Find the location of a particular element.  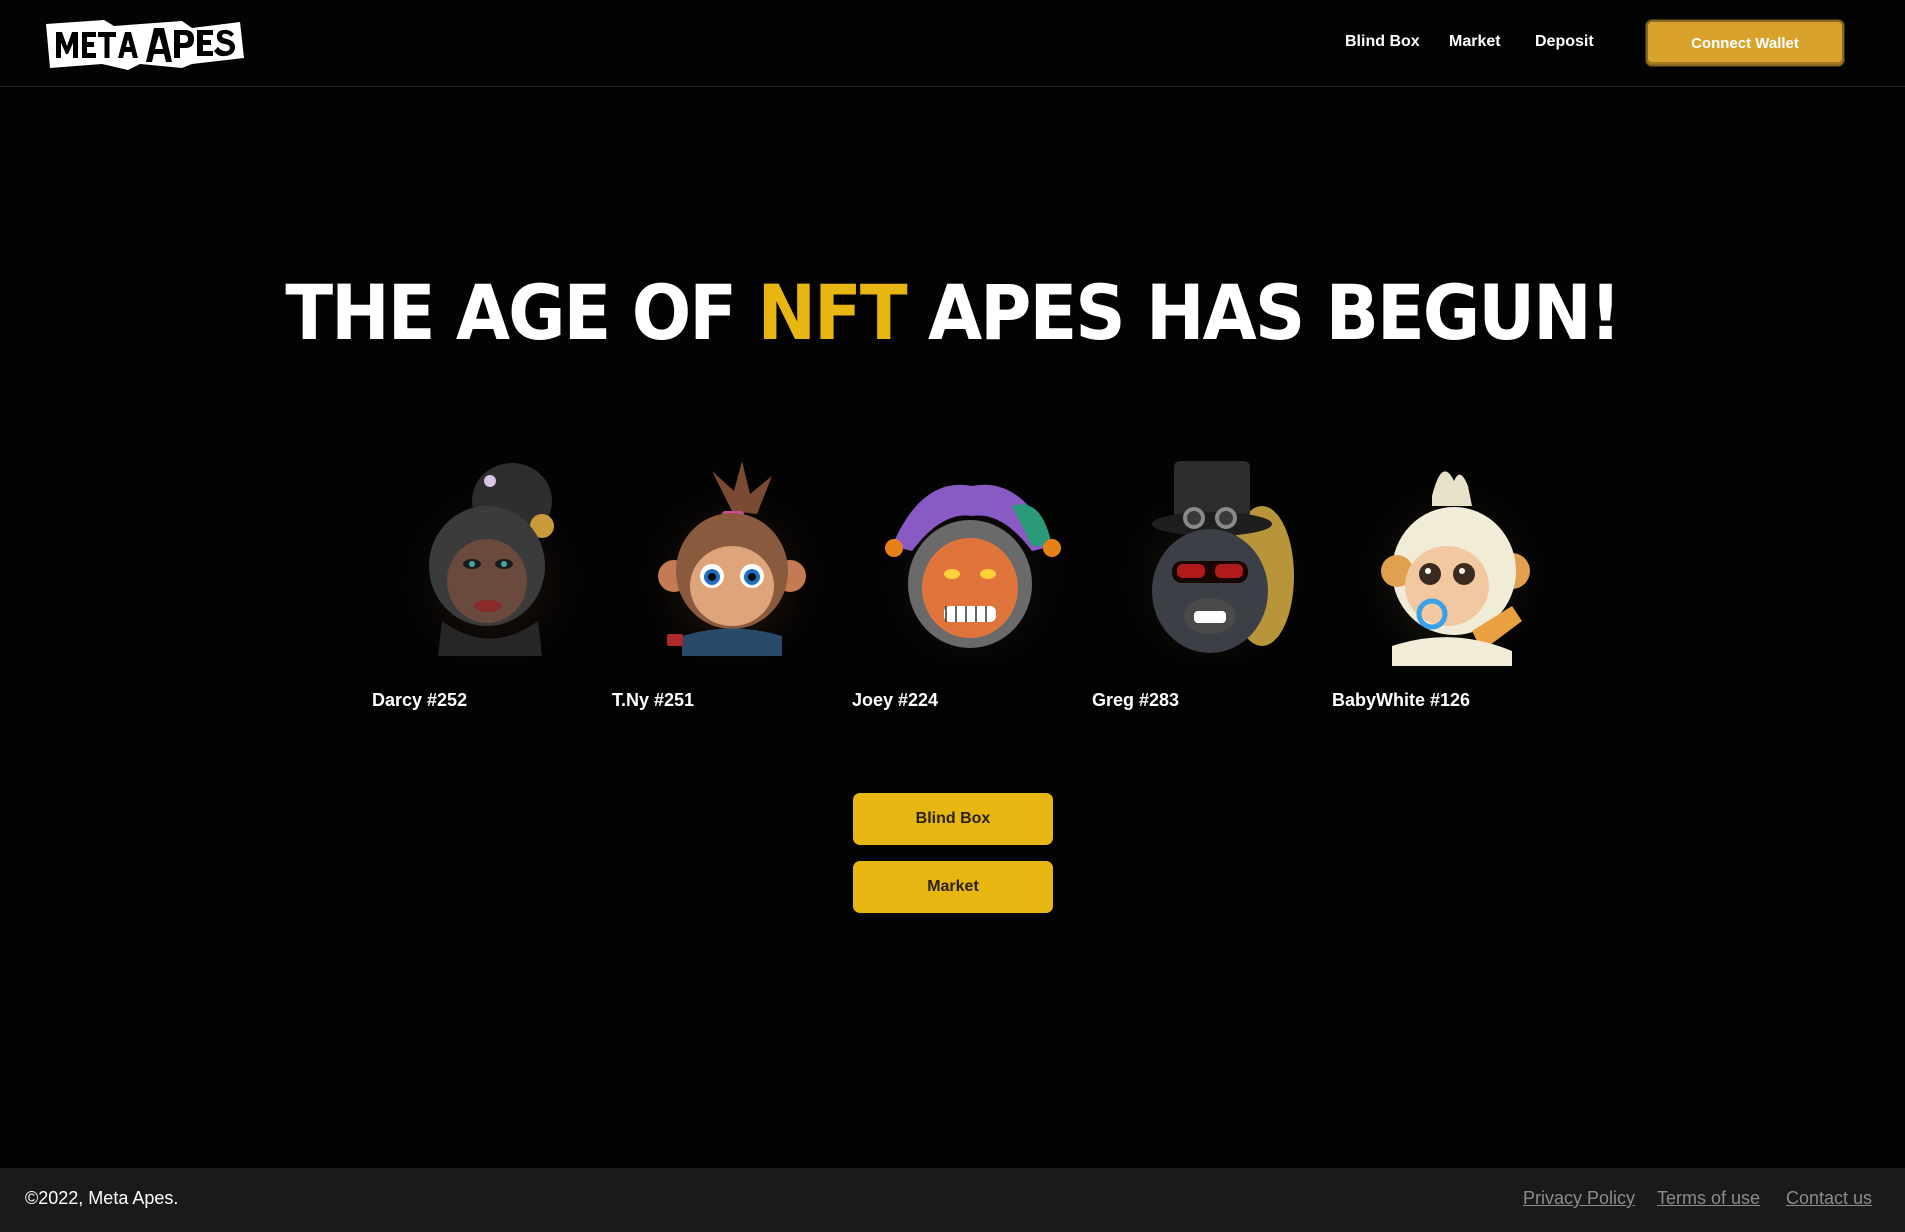

ape-card-tny: T.Ny #251 is located at coordinates (732, 586).